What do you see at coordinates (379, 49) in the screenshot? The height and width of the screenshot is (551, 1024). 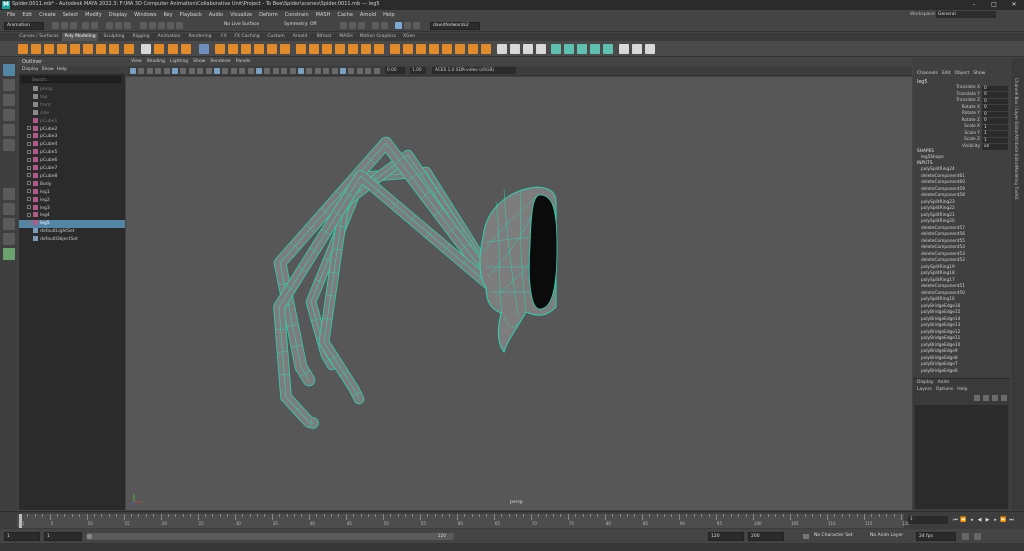 I see `make-hole-icon` at bounding box center [379, 49].